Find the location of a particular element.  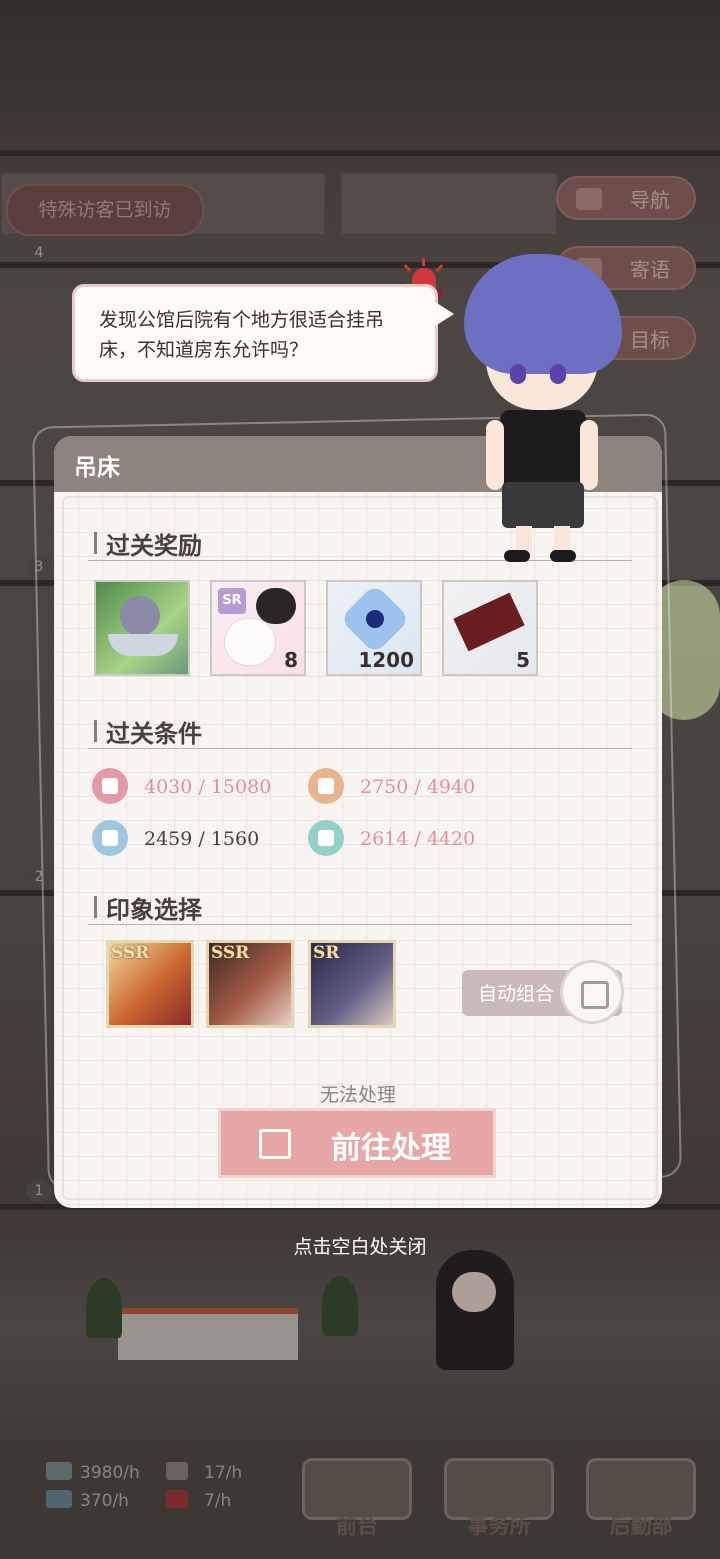

condition-strength: 4030 / 15080 is located at coordinates (208, 787).